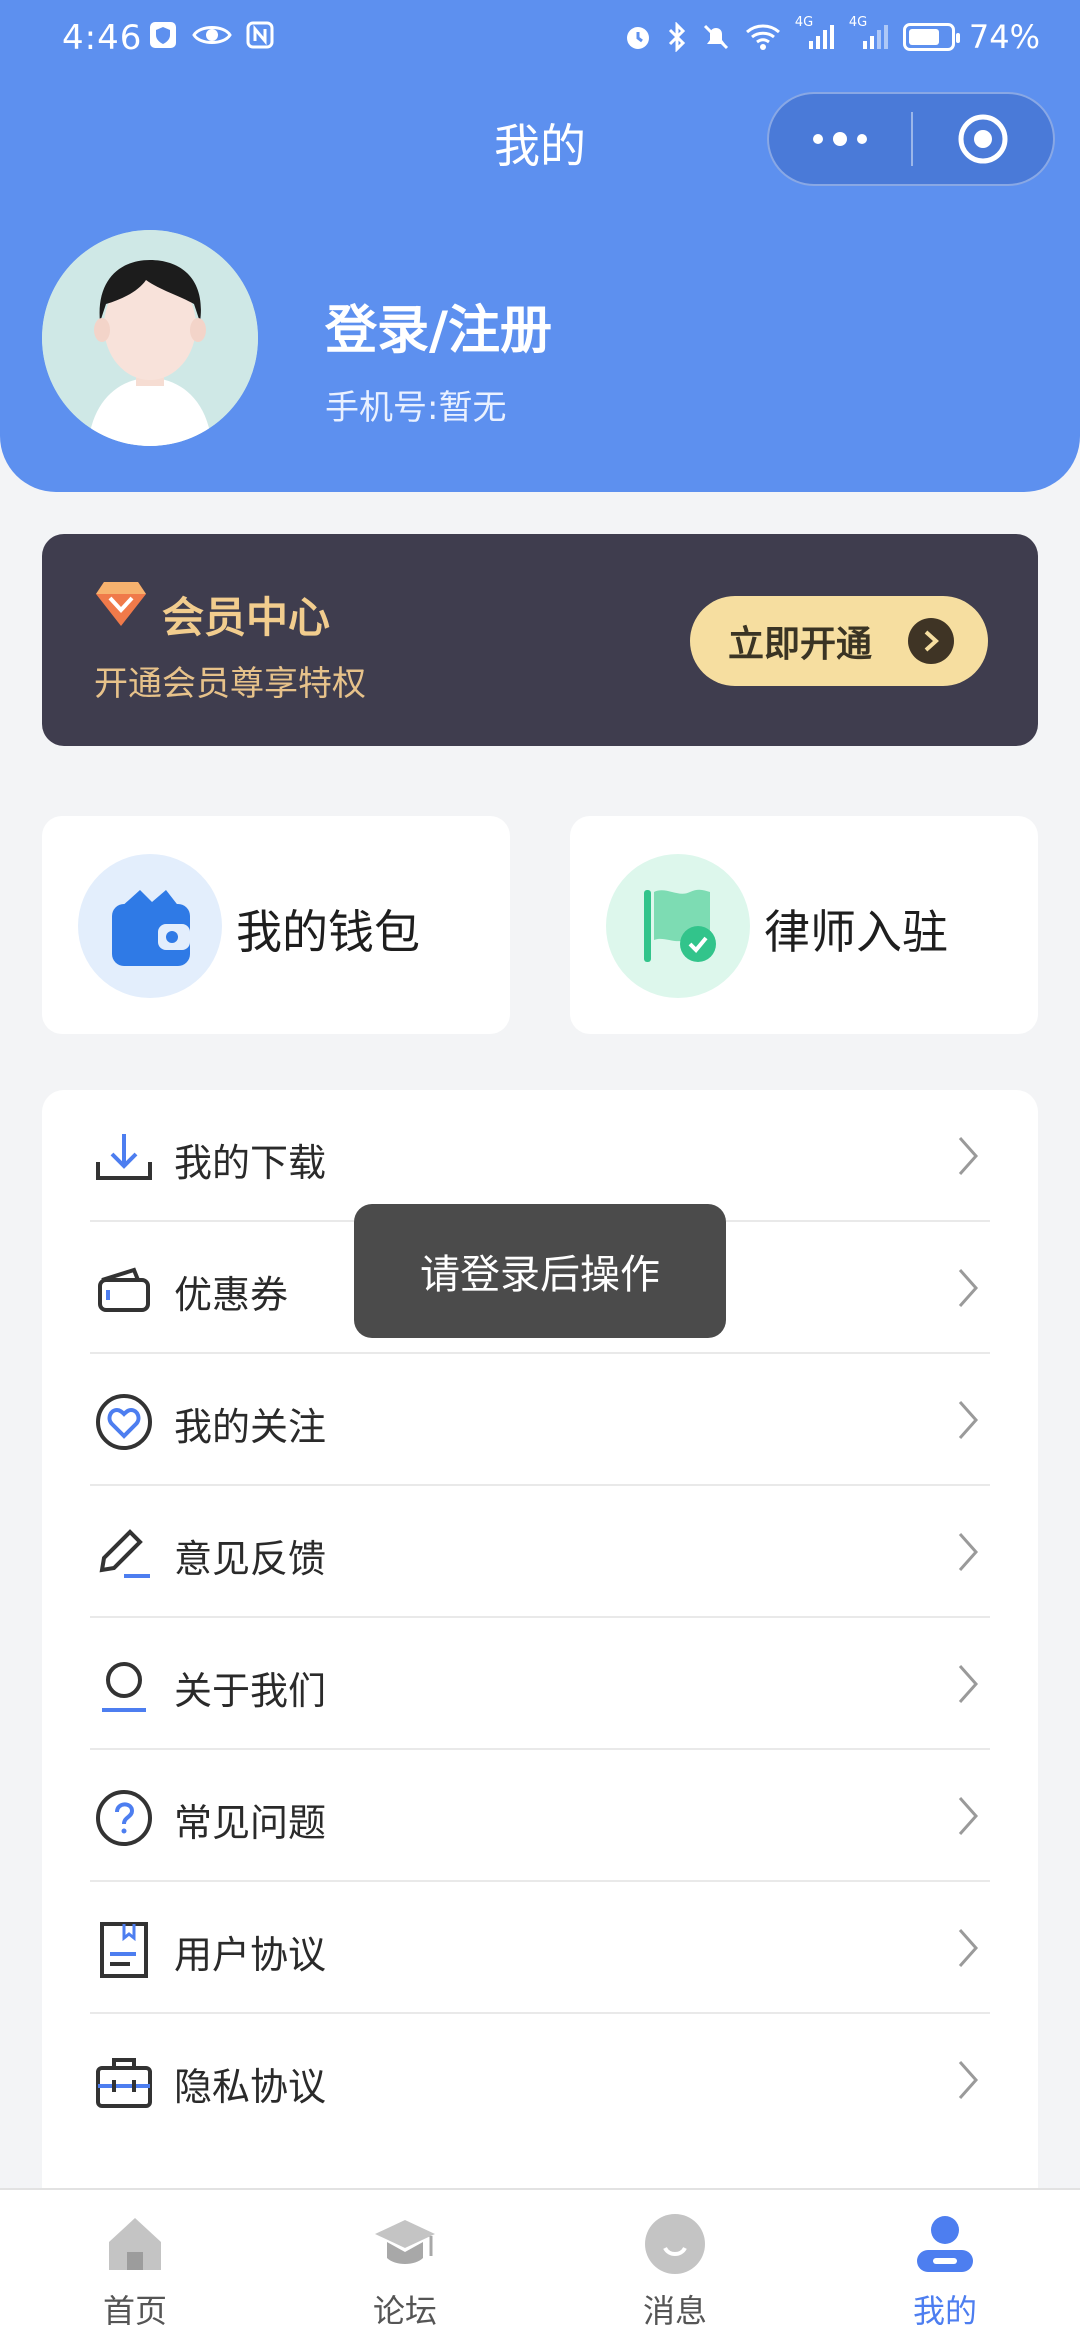 The width and height of the screenshot is (1080, 2342). What do you see at coordinates (856, 932) in the screenshot?
I see `lawyer-join-label: 律师入驻` at bounding box center [856, 932].